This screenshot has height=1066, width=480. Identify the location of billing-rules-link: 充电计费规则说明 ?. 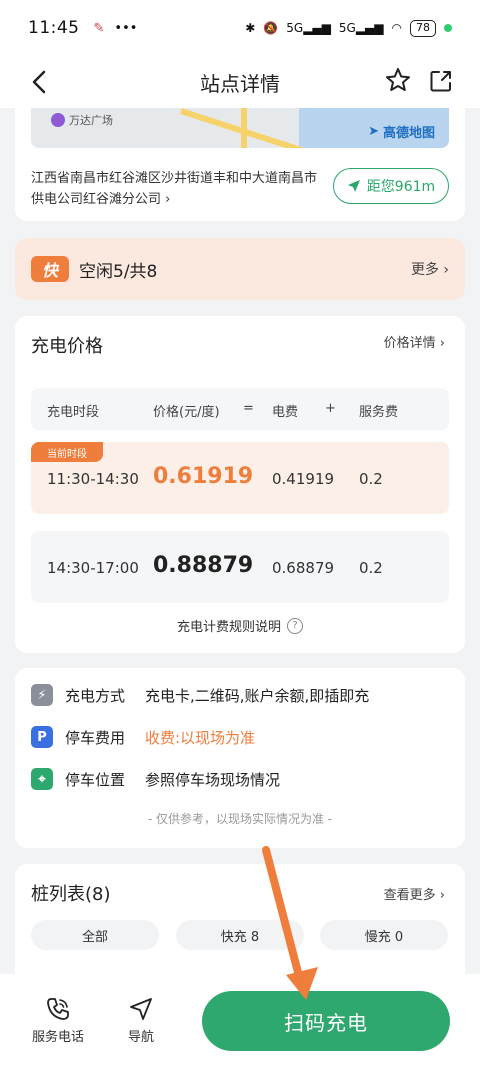
(240, 625).